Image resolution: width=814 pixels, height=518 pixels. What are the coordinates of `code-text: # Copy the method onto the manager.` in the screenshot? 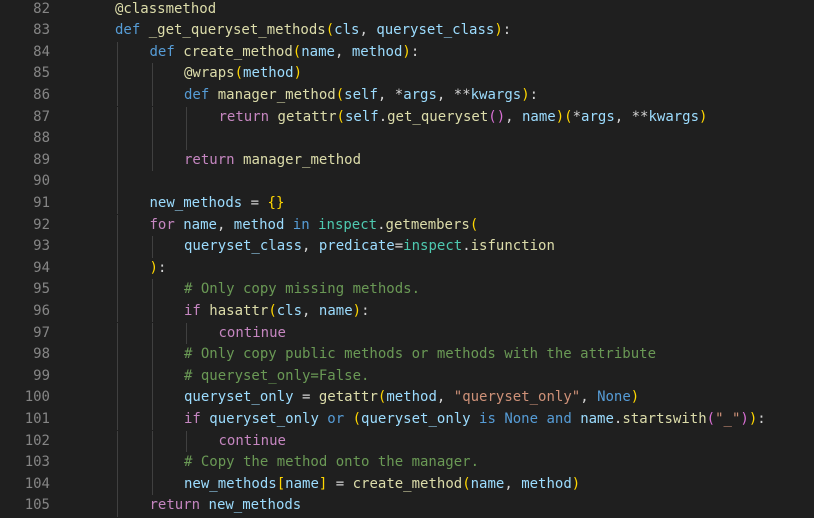 It's located at (331, 463).